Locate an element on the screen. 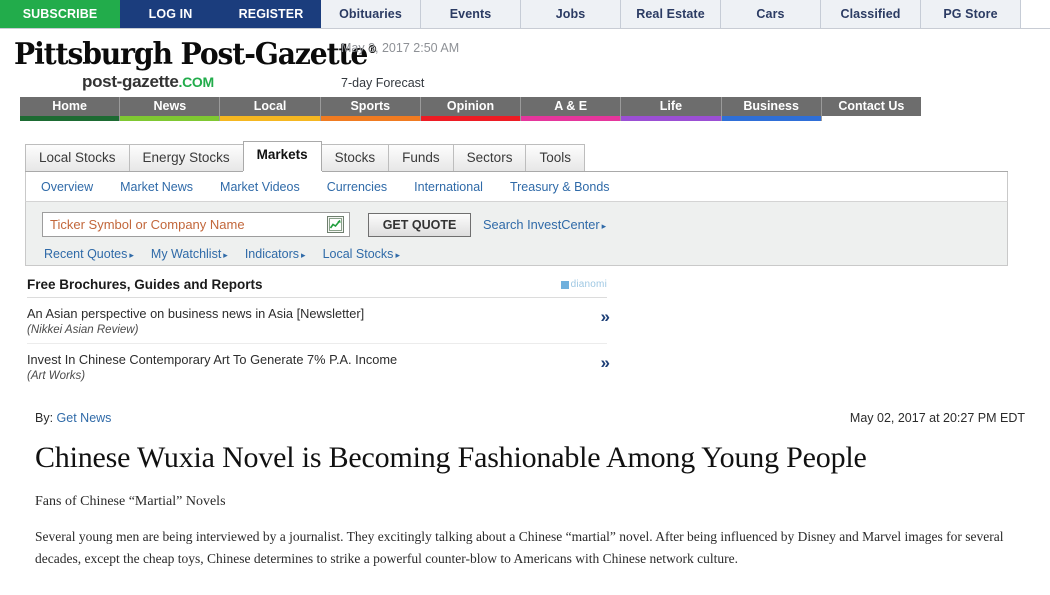 Image resolution: width=1050 pixels, height=595 pixels. utility-nav-label: Obituaries is located at coordinates (370, 14).